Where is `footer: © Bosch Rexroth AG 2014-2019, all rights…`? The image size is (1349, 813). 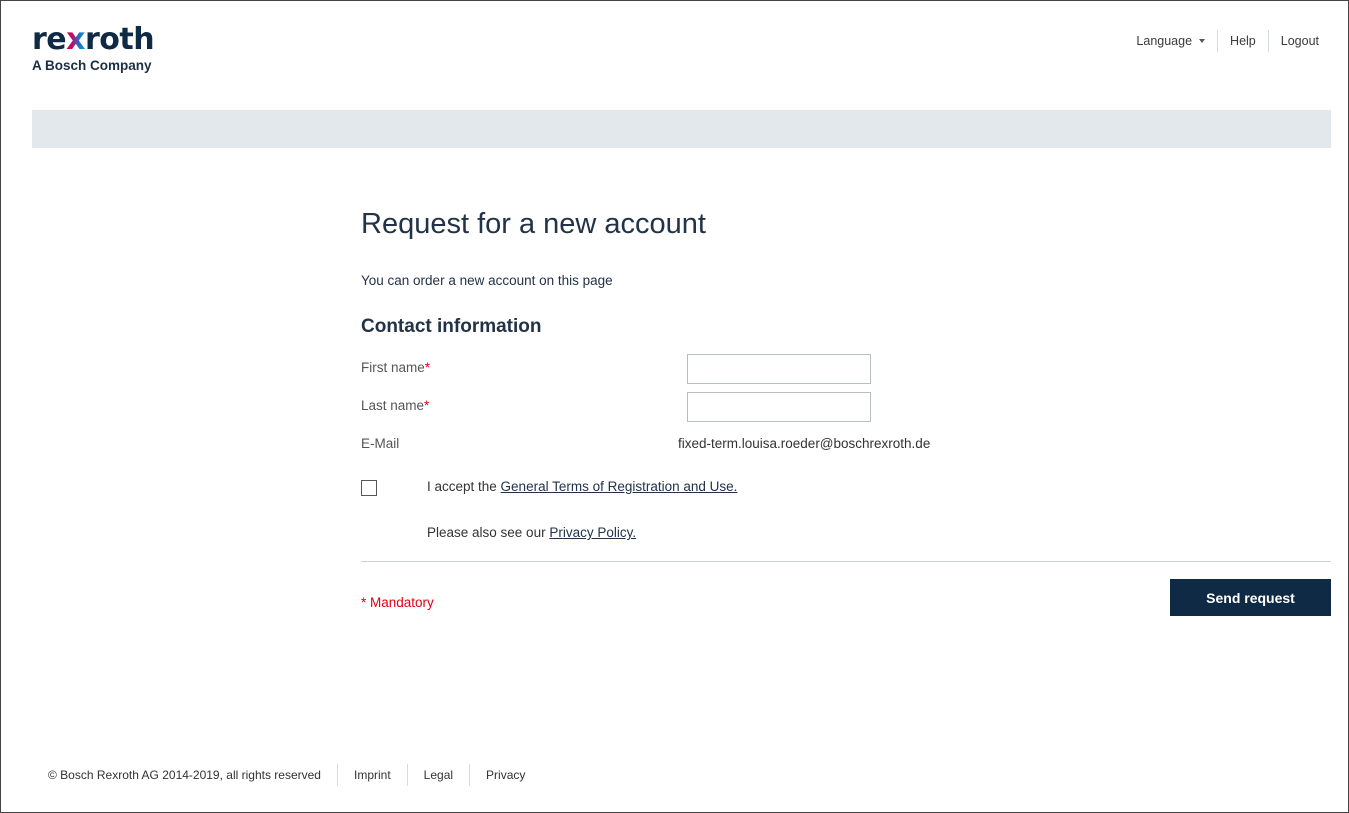
footer: © Bosch Rexroth AG 2014-2019, all rights… is located at coordinates (294, 775).